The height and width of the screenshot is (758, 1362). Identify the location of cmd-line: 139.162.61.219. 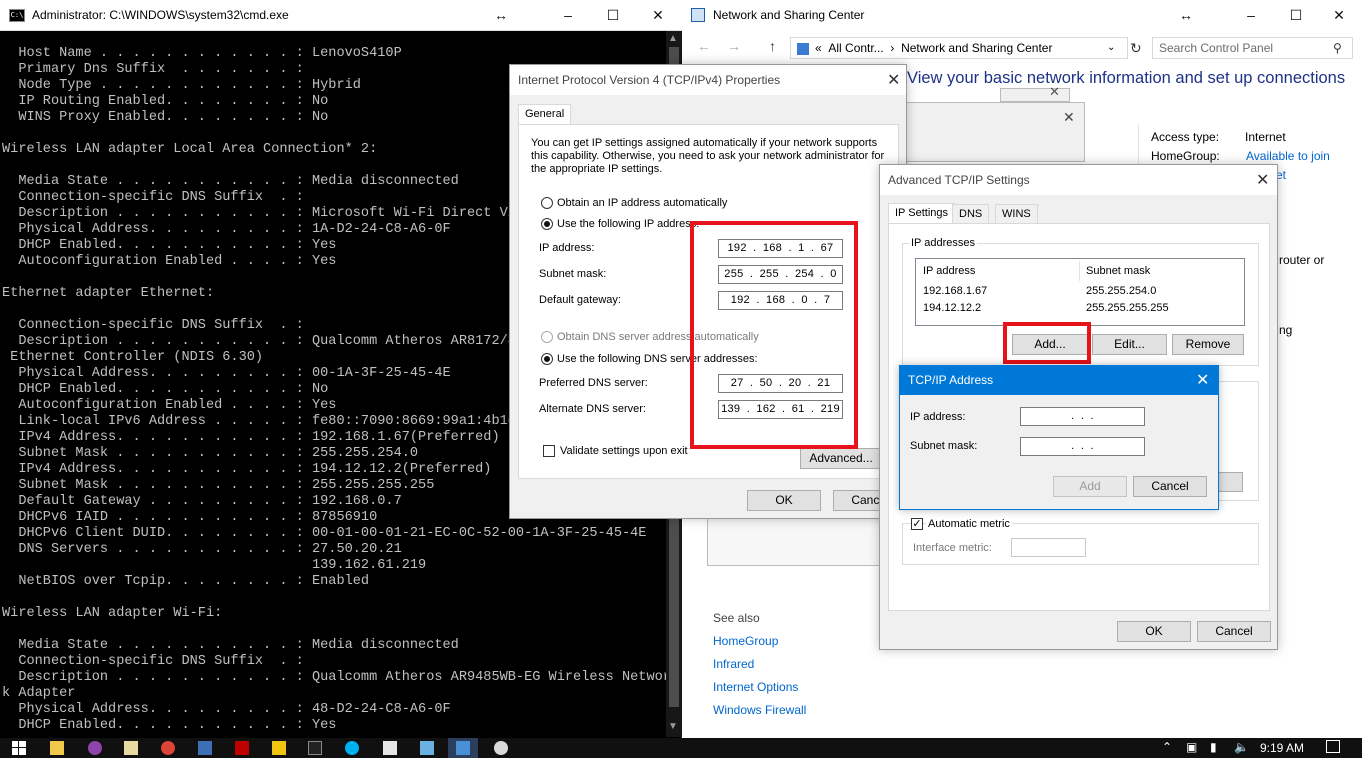
(214, 565).